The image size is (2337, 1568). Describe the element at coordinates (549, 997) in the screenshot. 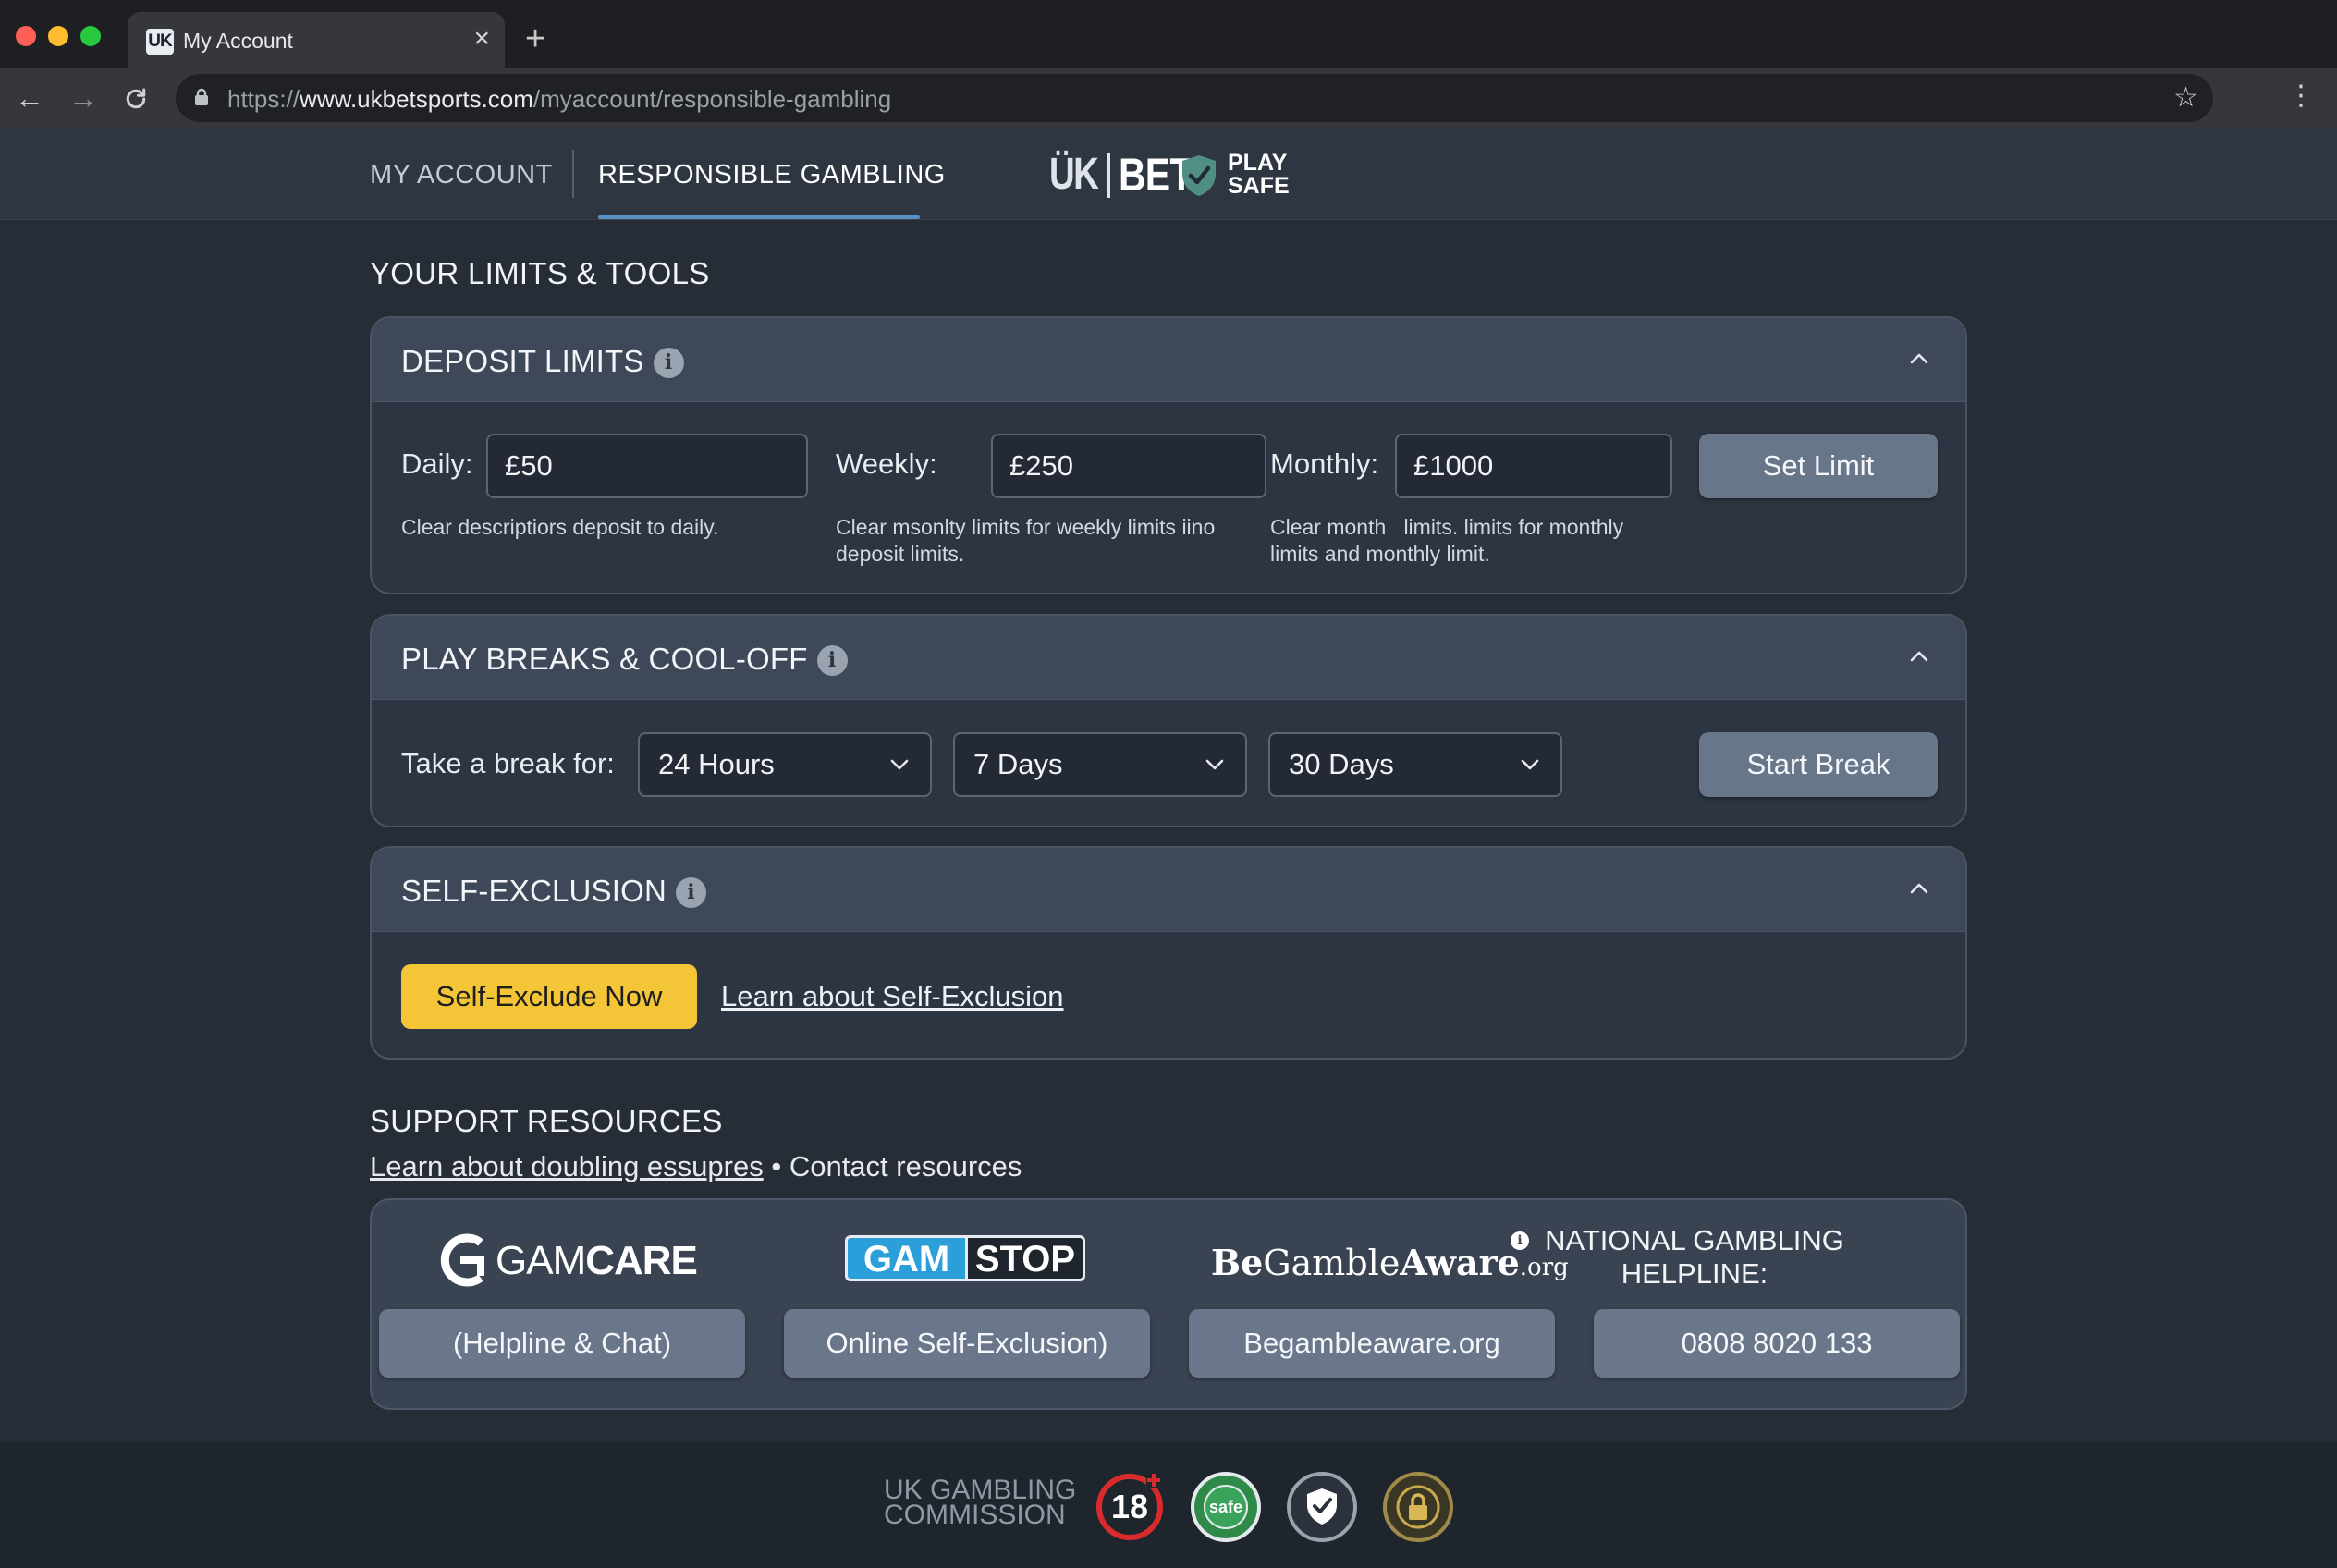

I see `self-exclude-now-button: Self-Exclude Now` at that location.